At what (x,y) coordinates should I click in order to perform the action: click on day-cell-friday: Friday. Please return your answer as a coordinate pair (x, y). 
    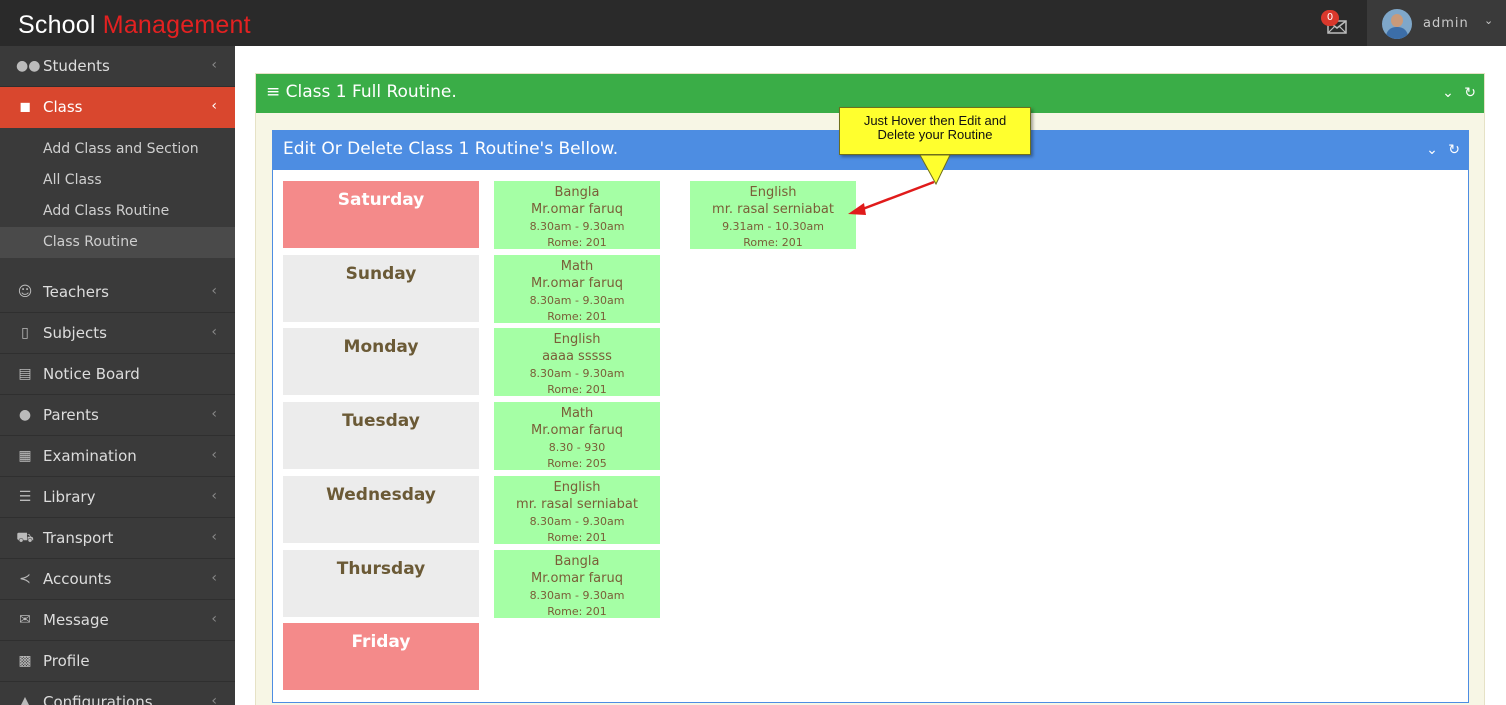
    Looking at the image, I should click on (381, 656).